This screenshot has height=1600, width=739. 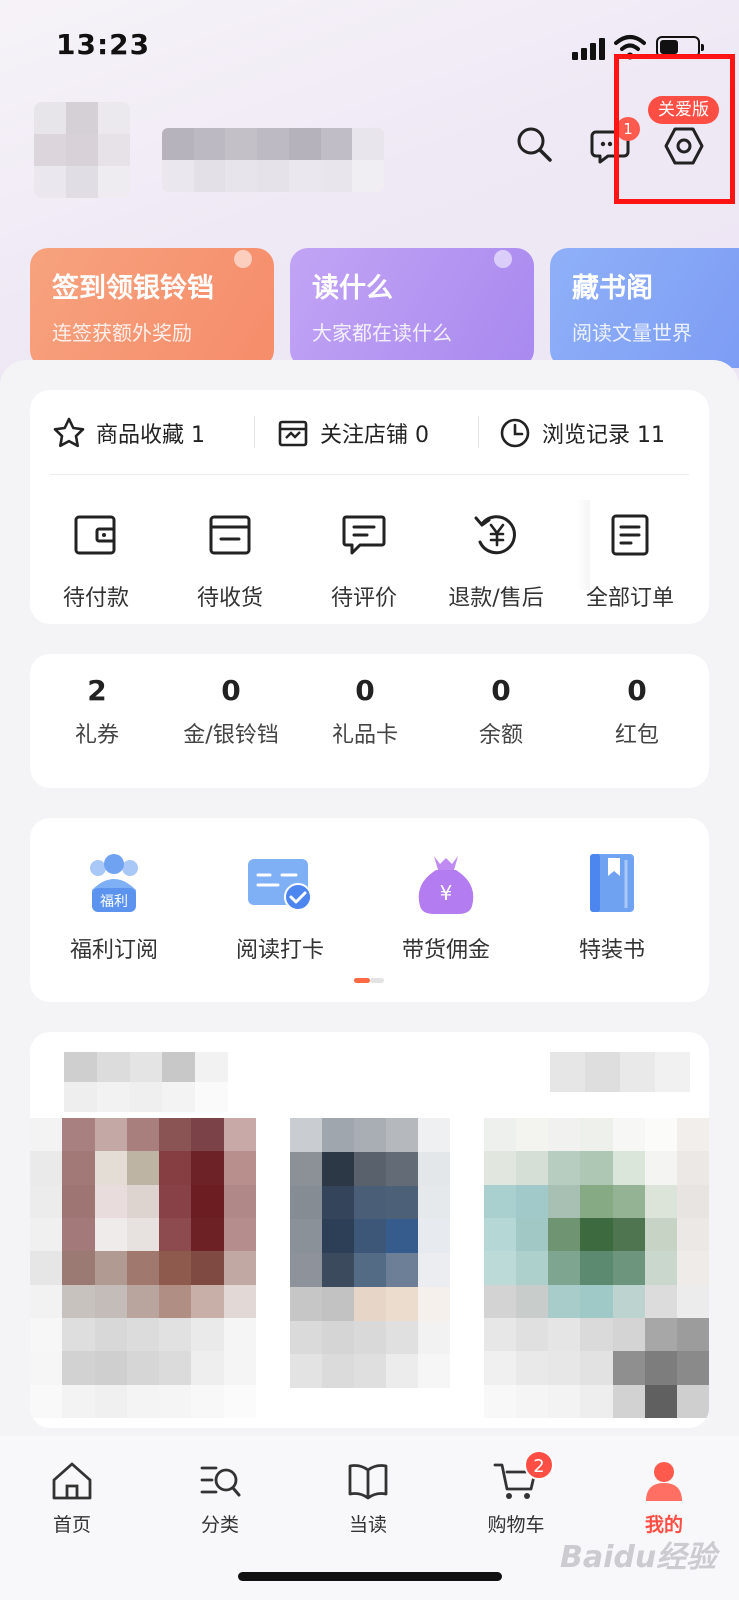 What do you see at coordinates (374, 435) in the screenshot?
I see `quick-link-label: 关注店铺 0` at bounding box center [374, 435].